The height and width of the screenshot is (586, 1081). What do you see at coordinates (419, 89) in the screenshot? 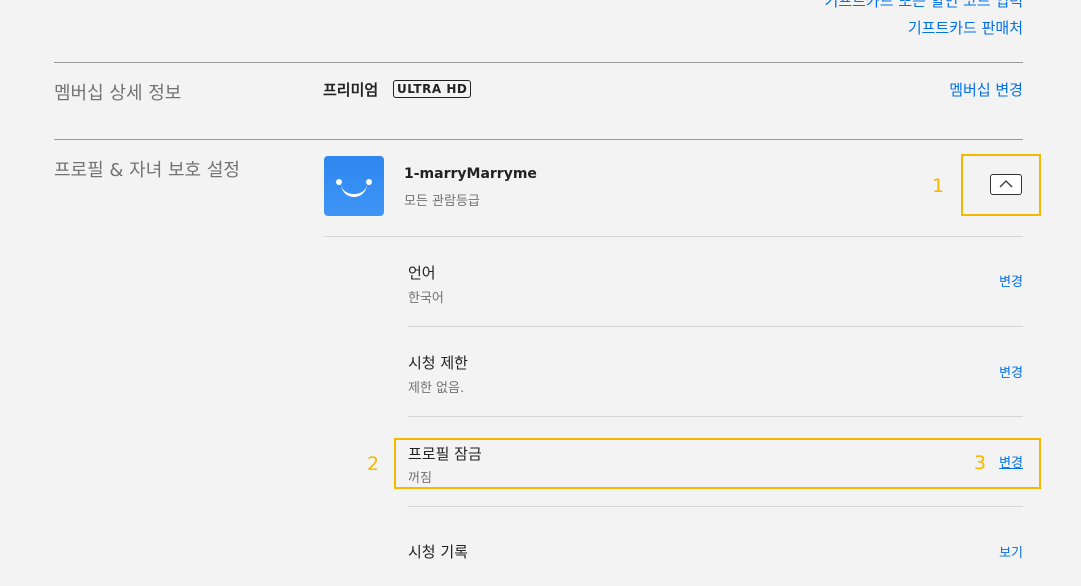
I see `badge-ultra-text: ULTRA` at bounding box center [419, 89].